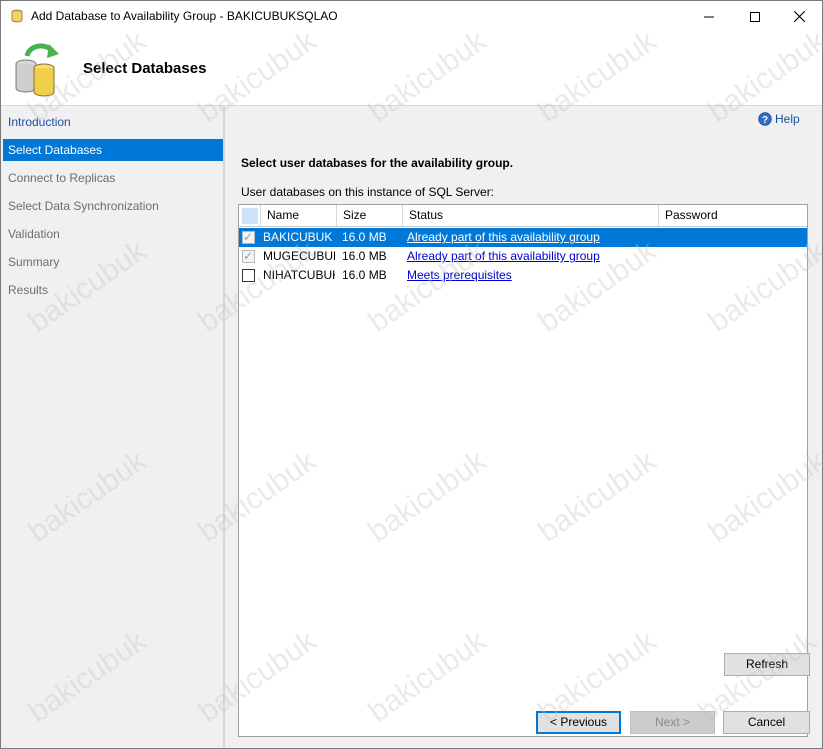 The image size is (823, 749). I want to click on maximize-icon, so click(755, 16).